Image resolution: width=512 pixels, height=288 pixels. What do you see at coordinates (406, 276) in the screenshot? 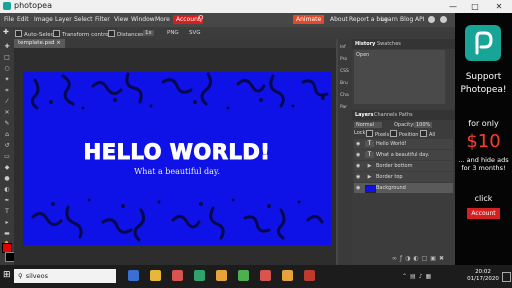
I see `tray-chevron-icon: ⌃` at bounding box center [406, 276].